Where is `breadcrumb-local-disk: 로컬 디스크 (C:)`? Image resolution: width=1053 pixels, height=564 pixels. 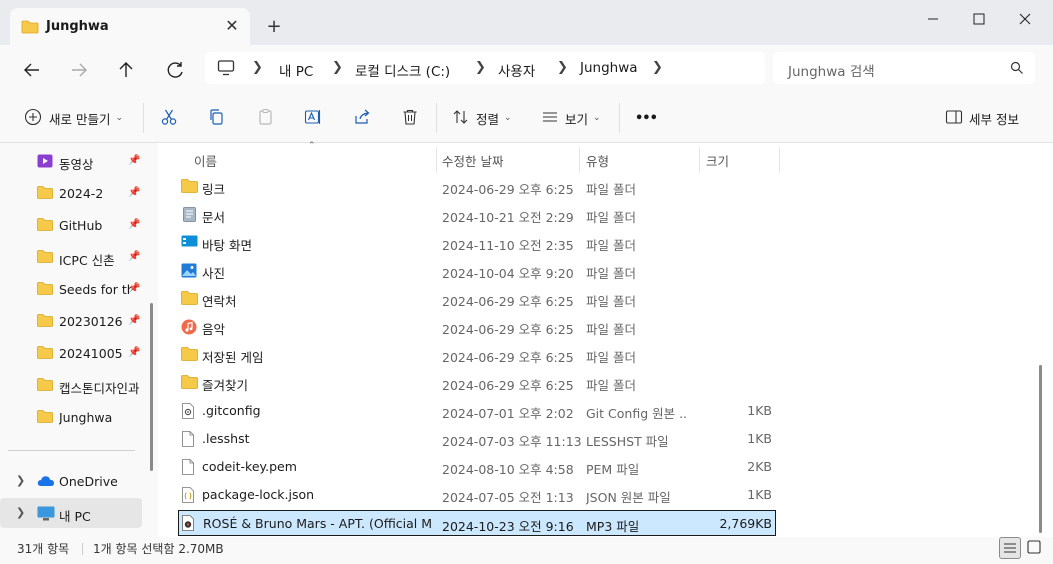 breadcrumb-local-disk: 로컬 디스크 (C:) is located at coordinates (402, 70).